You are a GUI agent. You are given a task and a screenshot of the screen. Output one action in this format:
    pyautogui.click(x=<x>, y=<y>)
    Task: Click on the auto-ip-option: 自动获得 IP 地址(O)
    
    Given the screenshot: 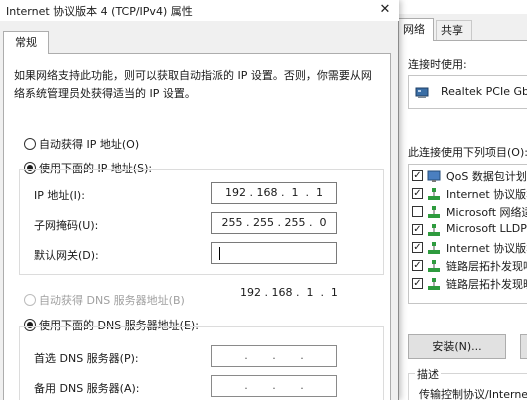 What is the action you would take?
    pyautogui.click(x=81, y=144)
    